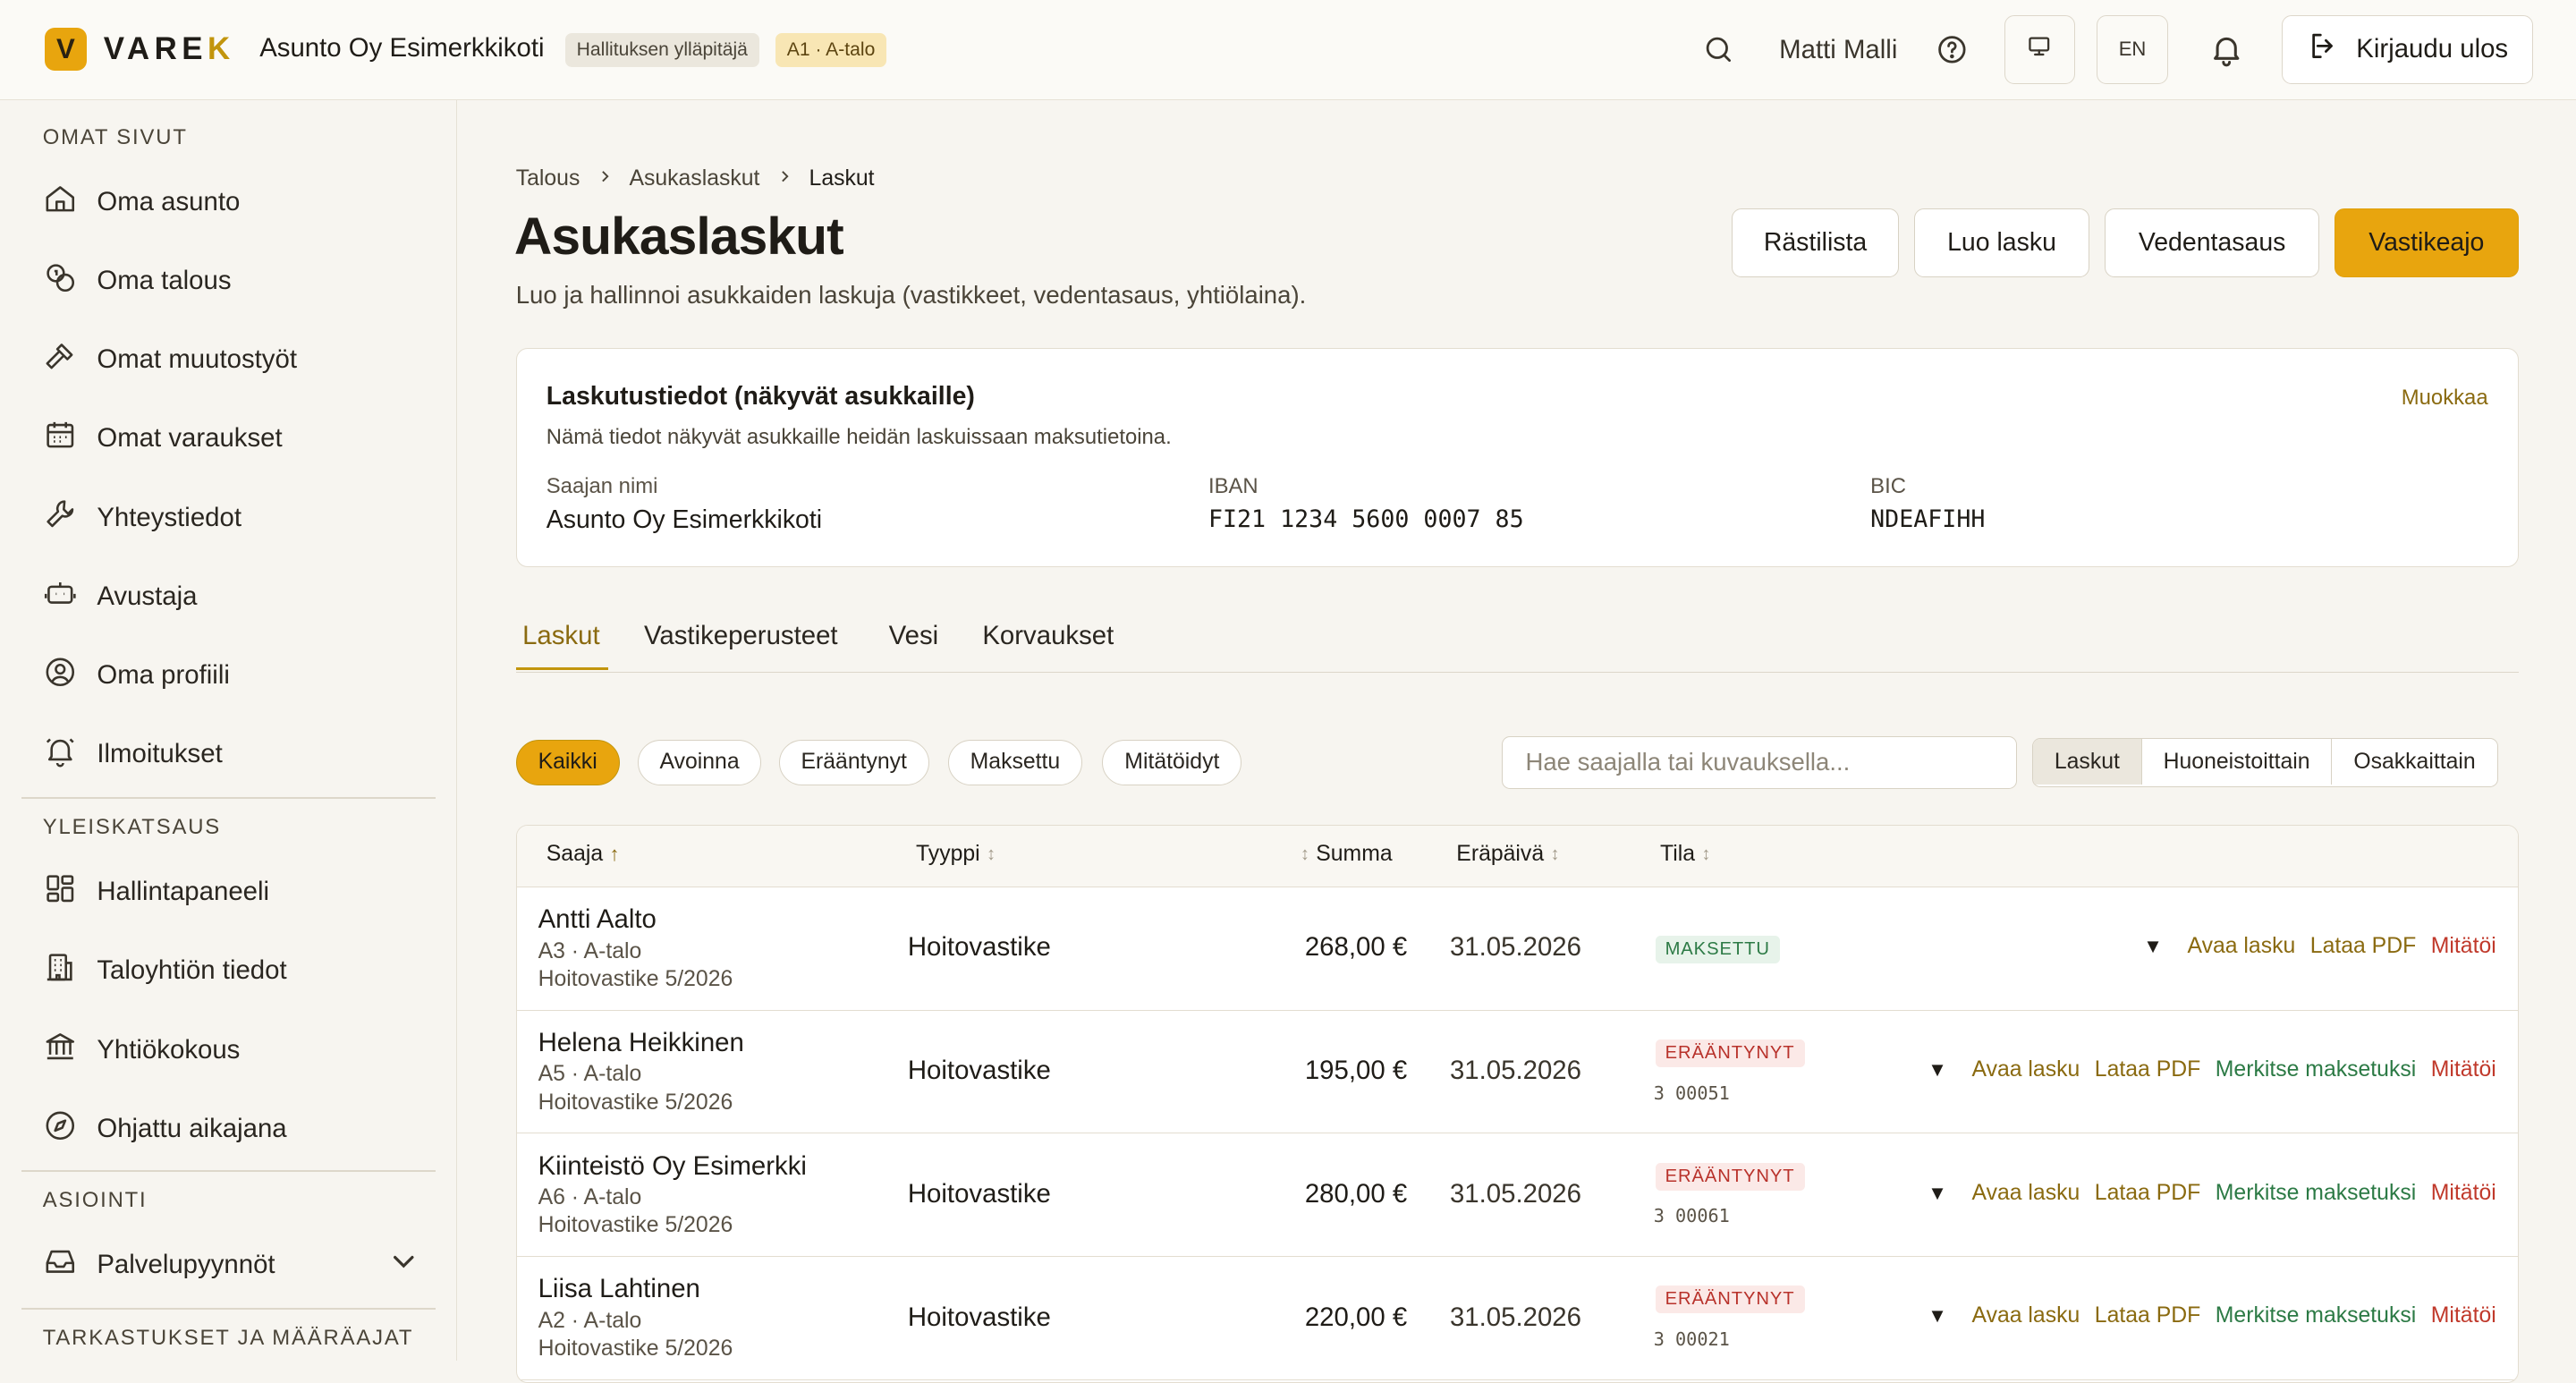 This screenshot has height=1383, width=2576. Describe the element at coordinates (1952, 53) in the screenshot. I see `help-icon` at that location.